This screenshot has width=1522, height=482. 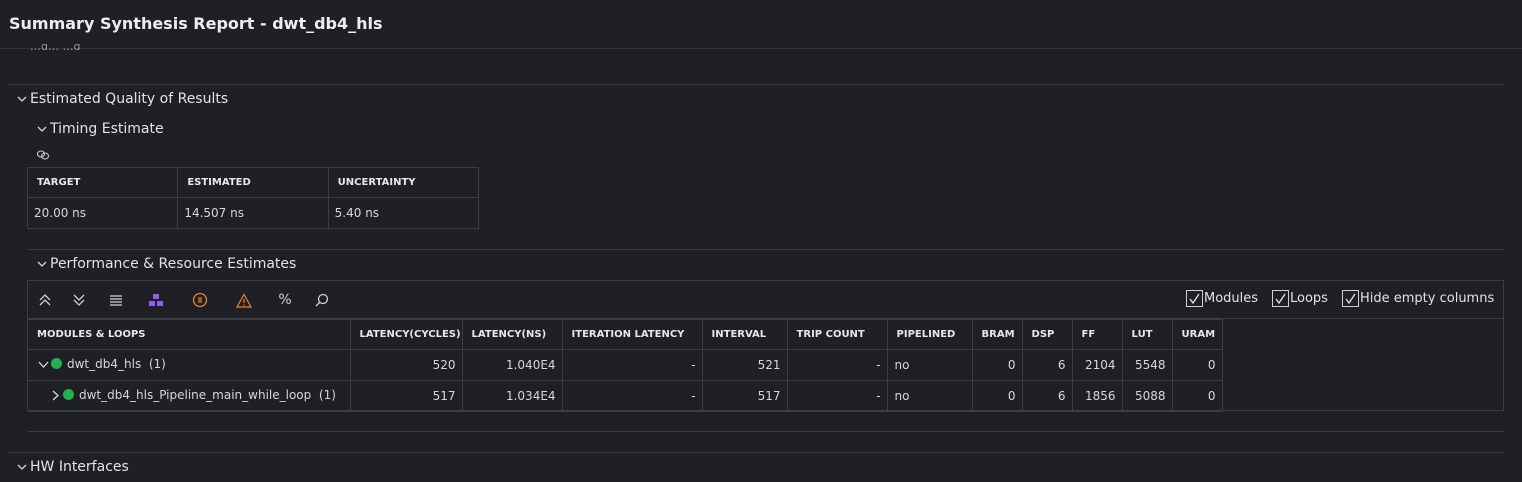 What do you see at coordinates (512, 365) in the screenshot?
I see `latency-ns-cell: 1.040E4` at bounding box center [512, 365].